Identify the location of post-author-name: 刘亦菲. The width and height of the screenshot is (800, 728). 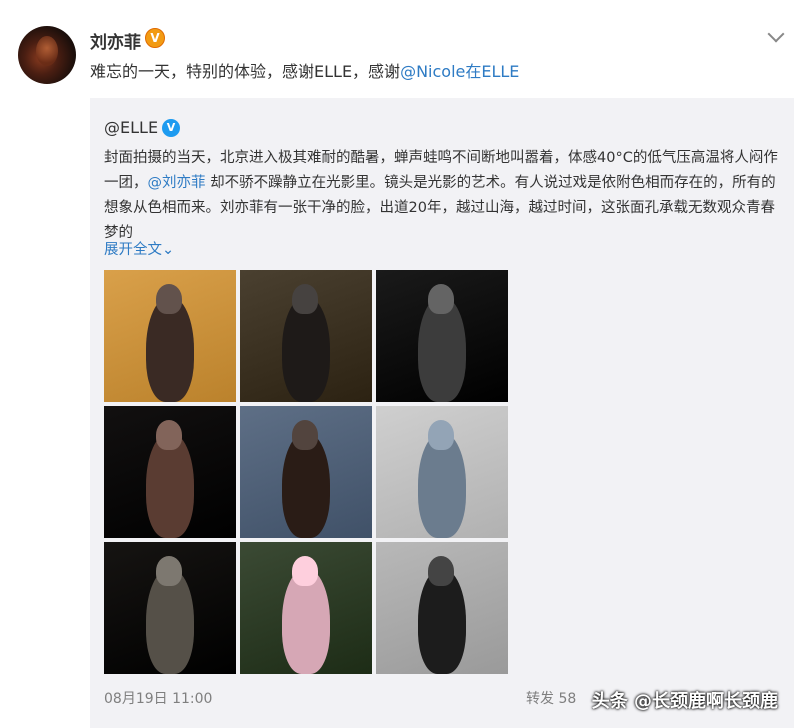
(115, 40).